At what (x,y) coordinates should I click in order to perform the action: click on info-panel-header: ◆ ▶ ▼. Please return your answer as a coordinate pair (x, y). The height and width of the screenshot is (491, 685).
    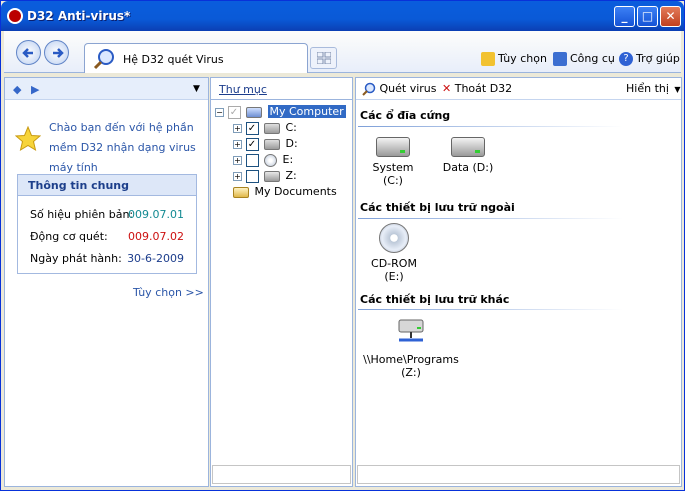
    Looking at the image, I should click on (106, 89).